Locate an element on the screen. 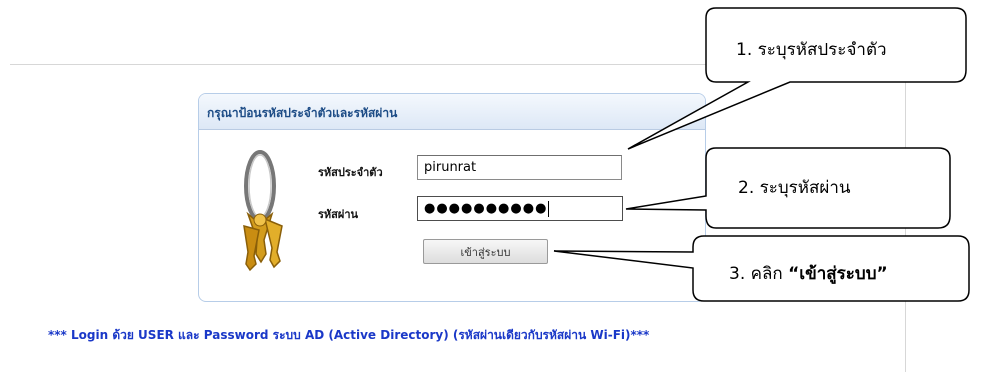  user-id-input: pirunrat is located at coordinates (519, 167).